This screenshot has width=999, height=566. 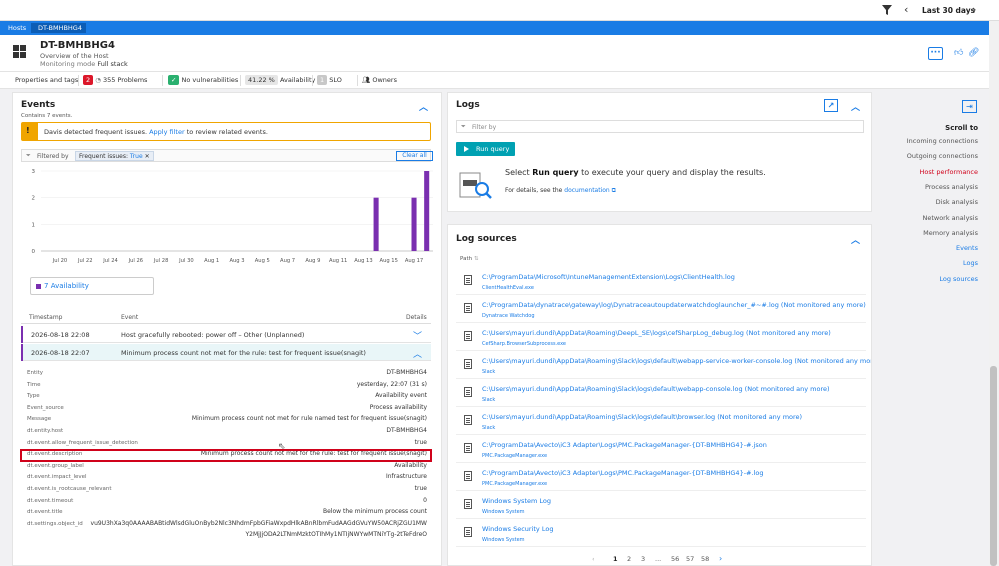 What do you see at coordinates (494, 28) in the screenshot?
I see `breadcrumb: Hosts DT-BMHBHG4` at bounding box center [494, 28].